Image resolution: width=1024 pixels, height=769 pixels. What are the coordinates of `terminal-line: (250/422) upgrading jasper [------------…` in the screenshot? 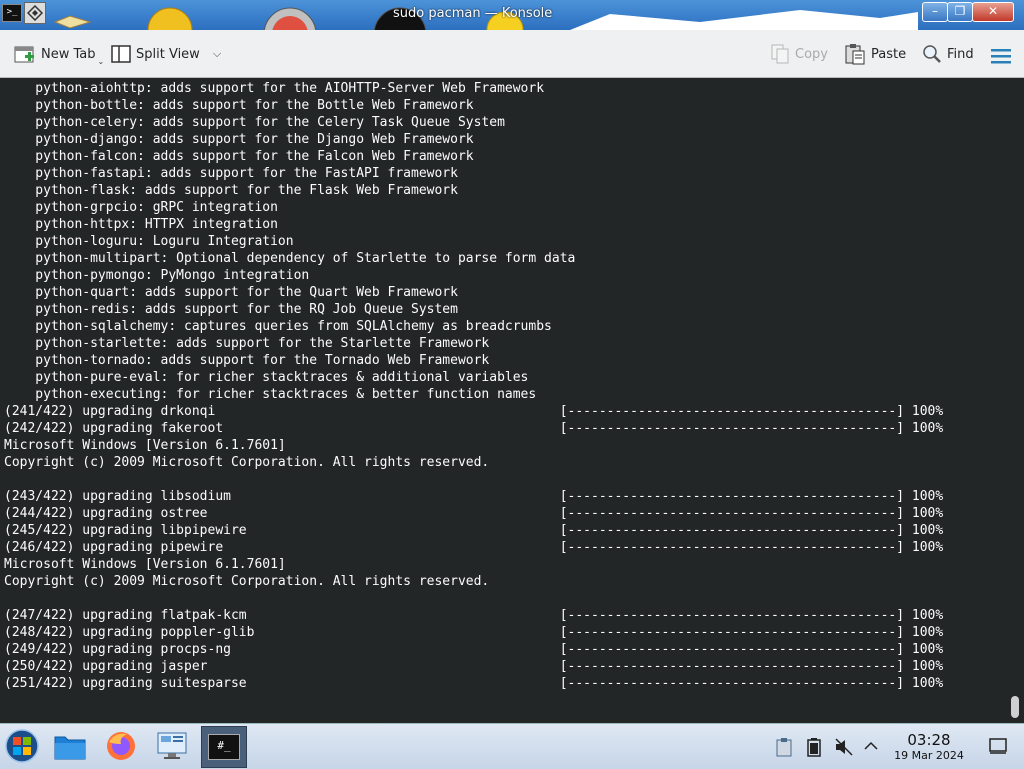 It's located at (474, 666).